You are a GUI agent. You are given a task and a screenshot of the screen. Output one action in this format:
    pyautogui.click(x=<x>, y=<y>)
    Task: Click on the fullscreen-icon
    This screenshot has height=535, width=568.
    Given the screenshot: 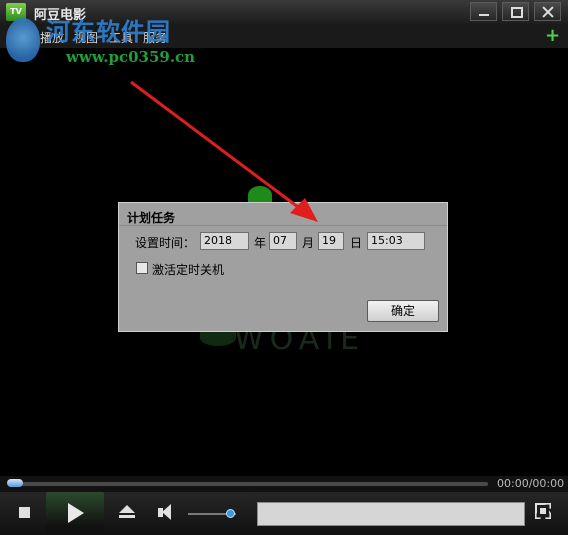 What is the action you would take?
    pyautogui.click(x=545, y=513)
    